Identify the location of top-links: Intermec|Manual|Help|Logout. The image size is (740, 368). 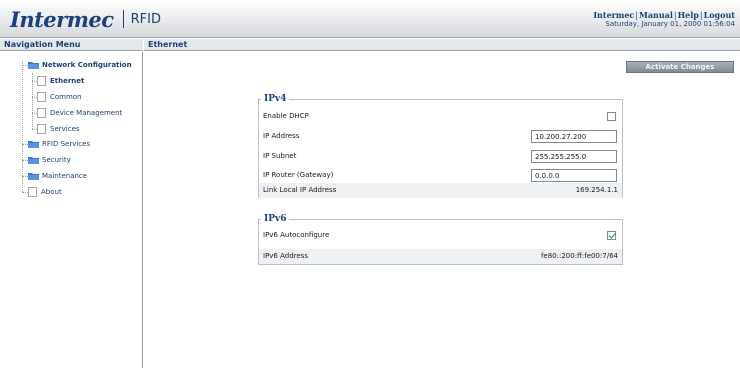
(664, 15).